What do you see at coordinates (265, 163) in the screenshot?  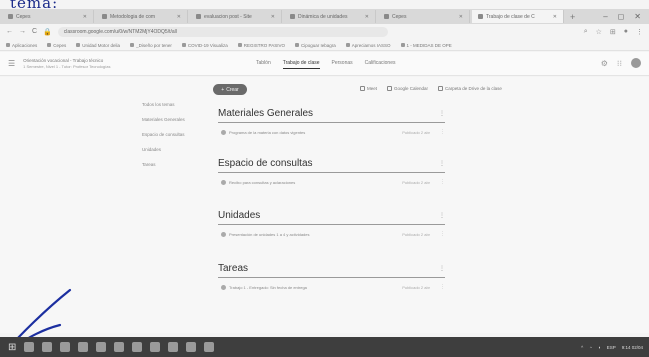 I see `topic-title: Espacio de consultas` at bounding box center [265, 163].